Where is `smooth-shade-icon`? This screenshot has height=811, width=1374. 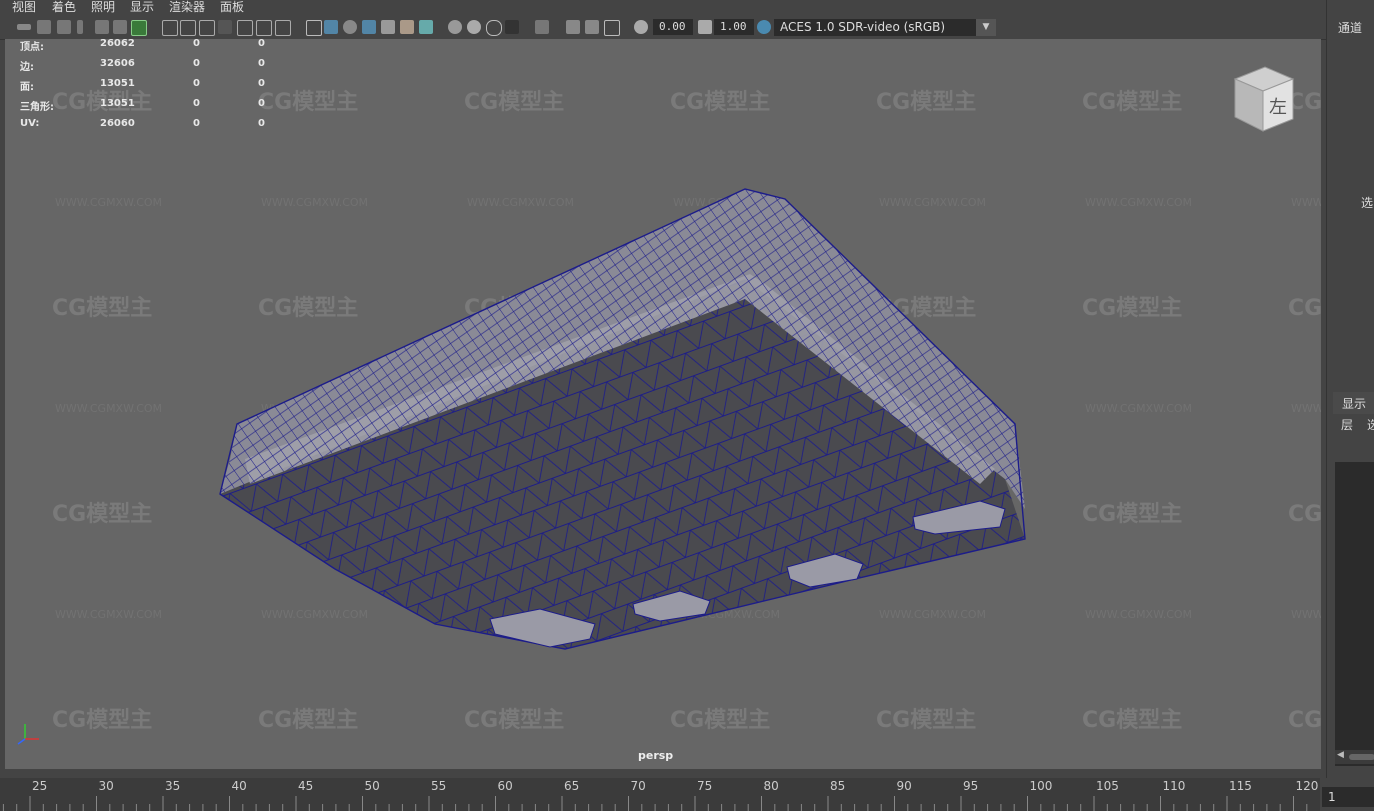 smooth-shade-icon is located at coordinates (331, 27).